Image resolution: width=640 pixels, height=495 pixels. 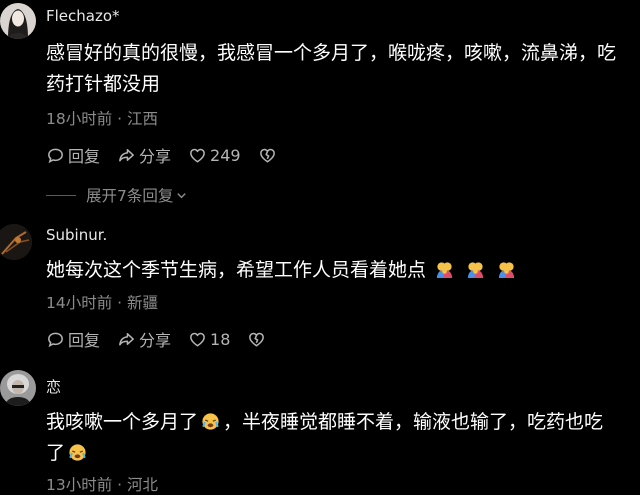 I want to click on comment-text: 她每次这个季节生病，希望工作人员看着她点, so click(x=336, y=270).